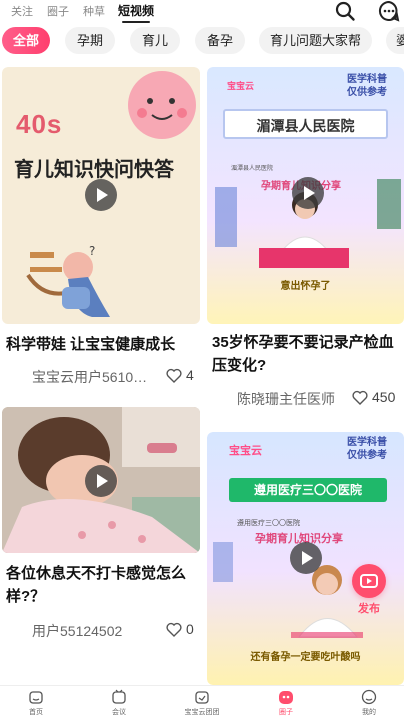 The width and height of the screenshot is (404, 720). Describe the element at coordinates (286, 712) in the screenshot. I see `nav-circle-label: 圈子` at that location.